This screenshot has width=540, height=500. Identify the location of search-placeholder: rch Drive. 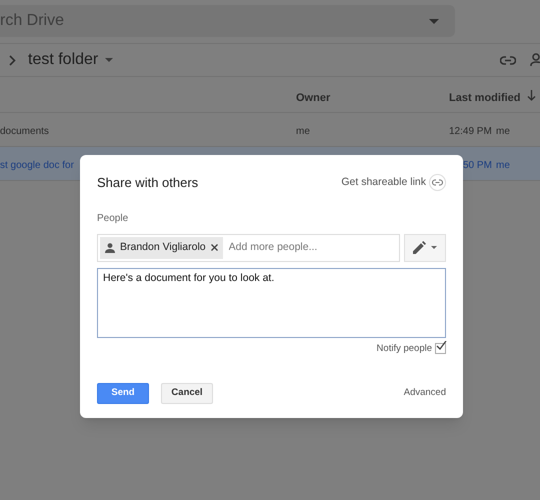
(32, 21).